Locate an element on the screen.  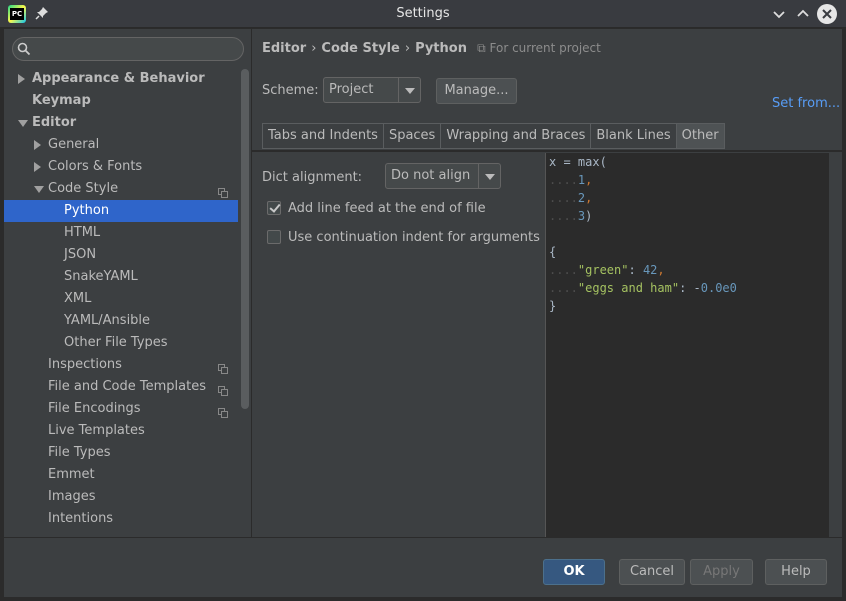
sidebar-item-json: JSON is located at coordinates (121, 255).